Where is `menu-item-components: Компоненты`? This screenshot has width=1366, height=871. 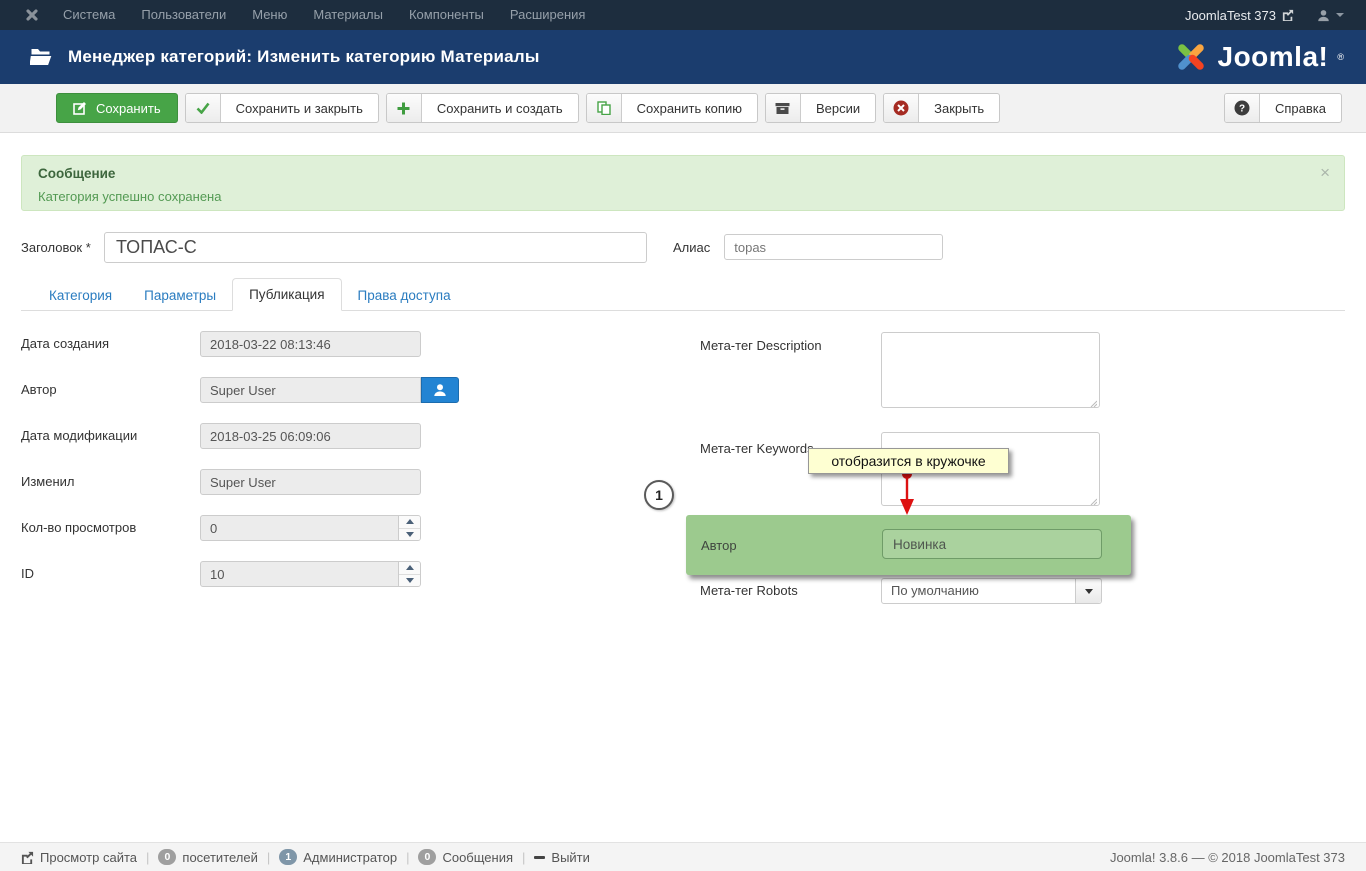
menu-item-components: Компоненты is located at coordinates (446, 15).